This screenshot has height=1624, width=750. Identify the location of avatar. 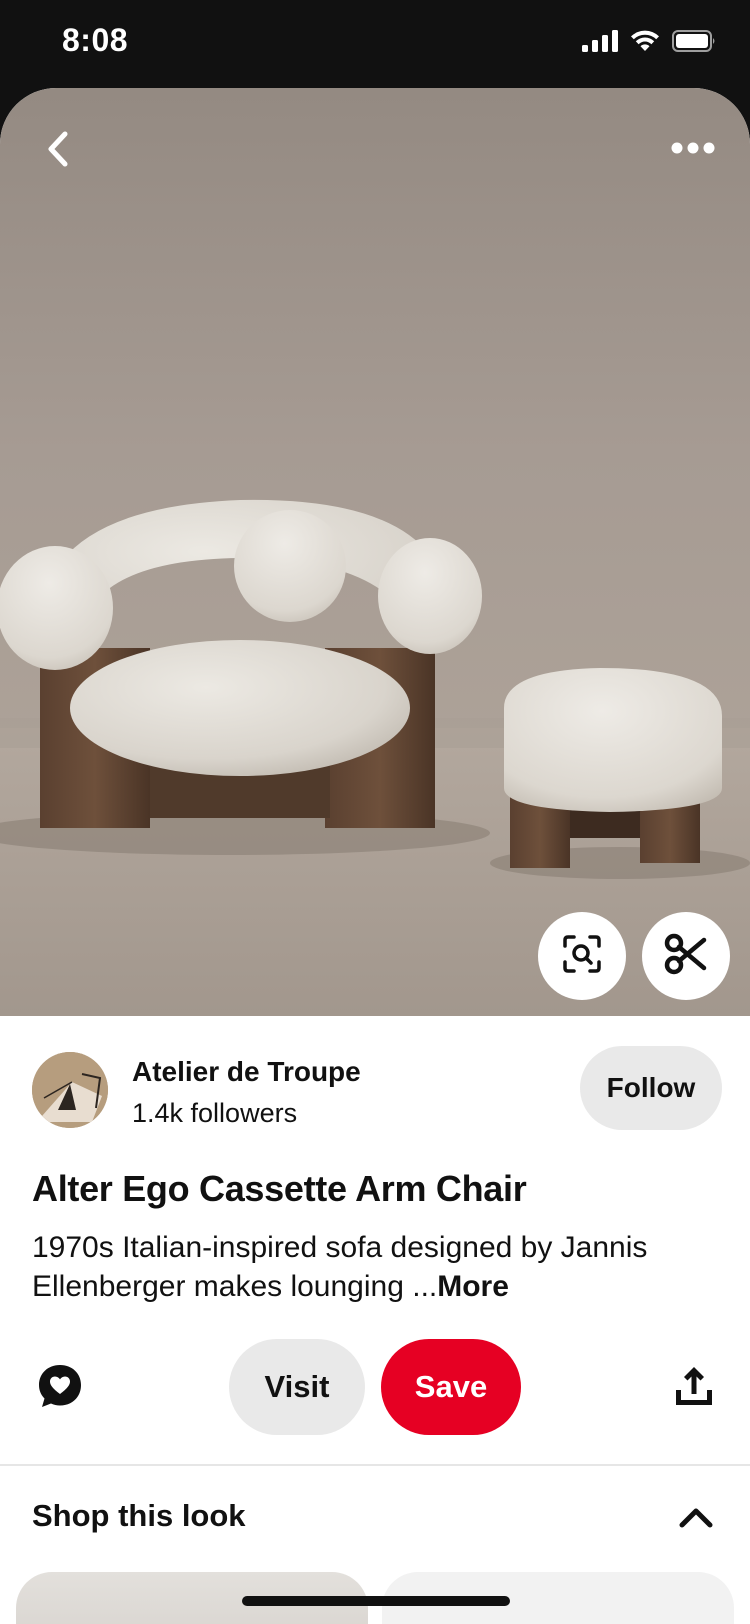
(70, 1090).